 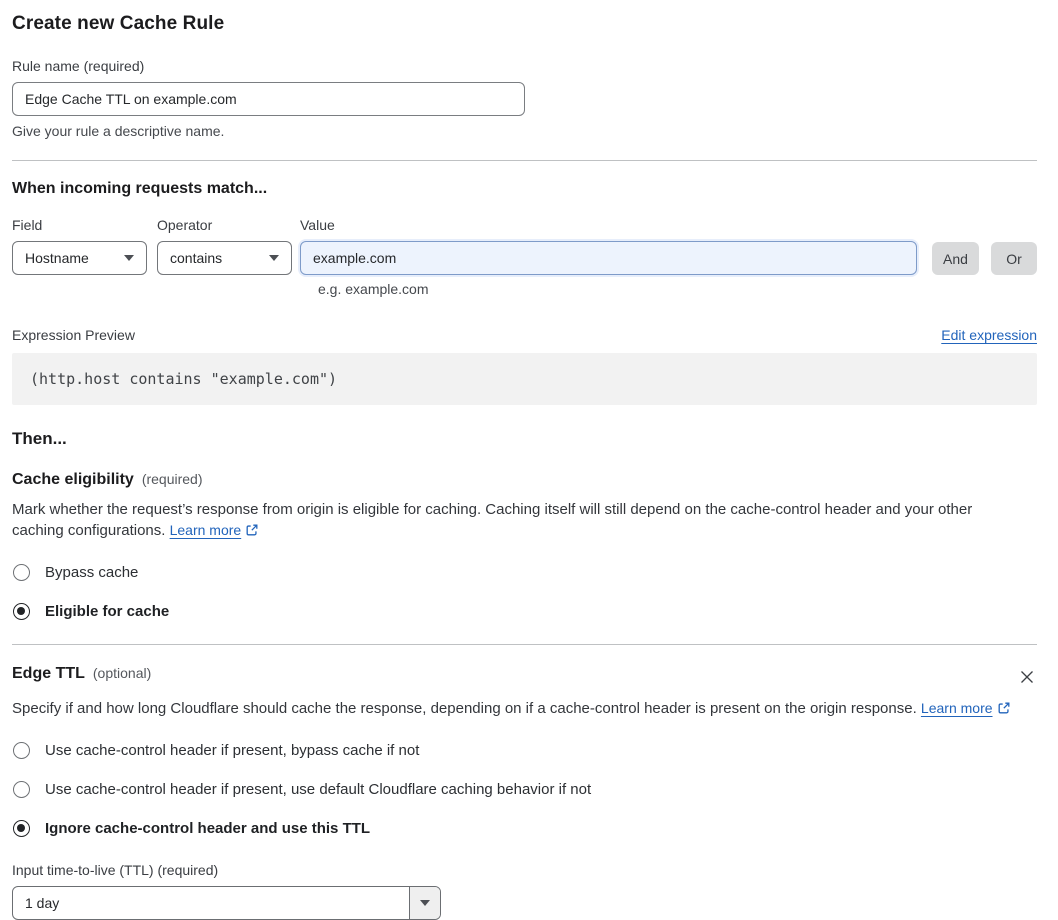 I want to click on ttl-select: 1 day, so click(x=226, y=903).